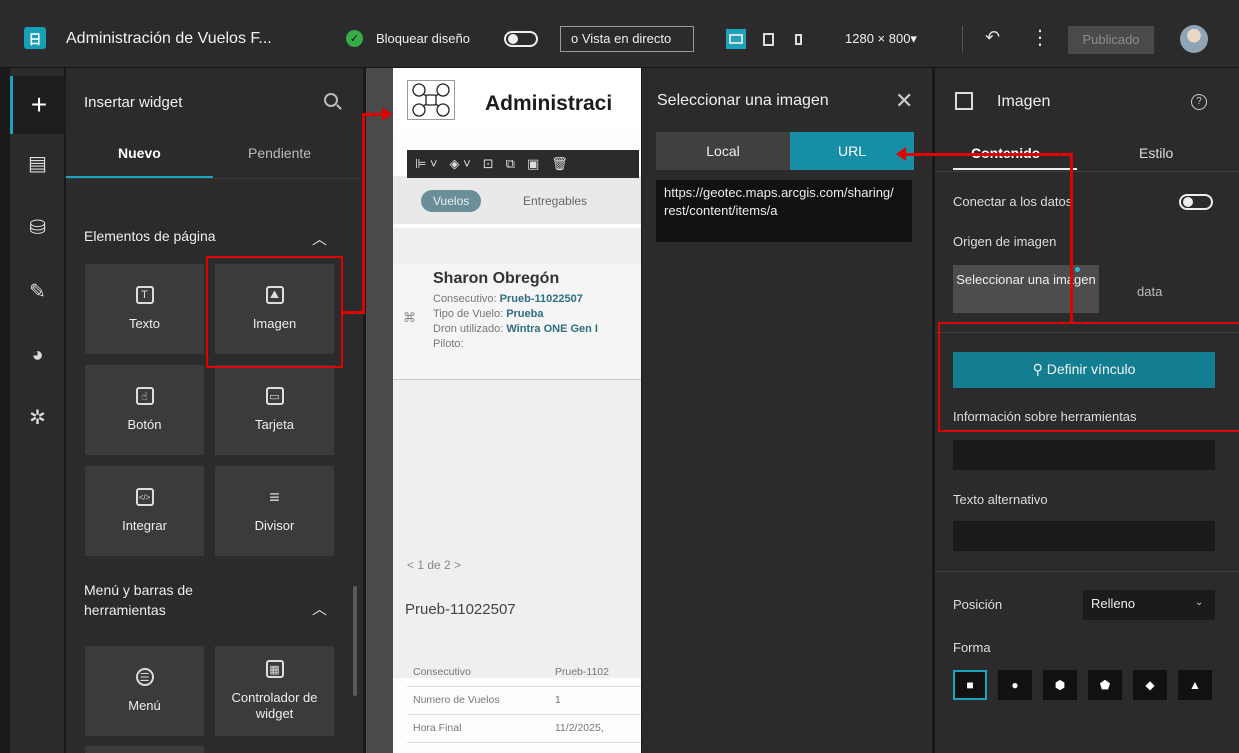 Image resolution: width=1239 pixels, height=753 pixels. Describe the element at coordinates (144, 323) in the screenshot. I see `tile-label: Texto` at that location.